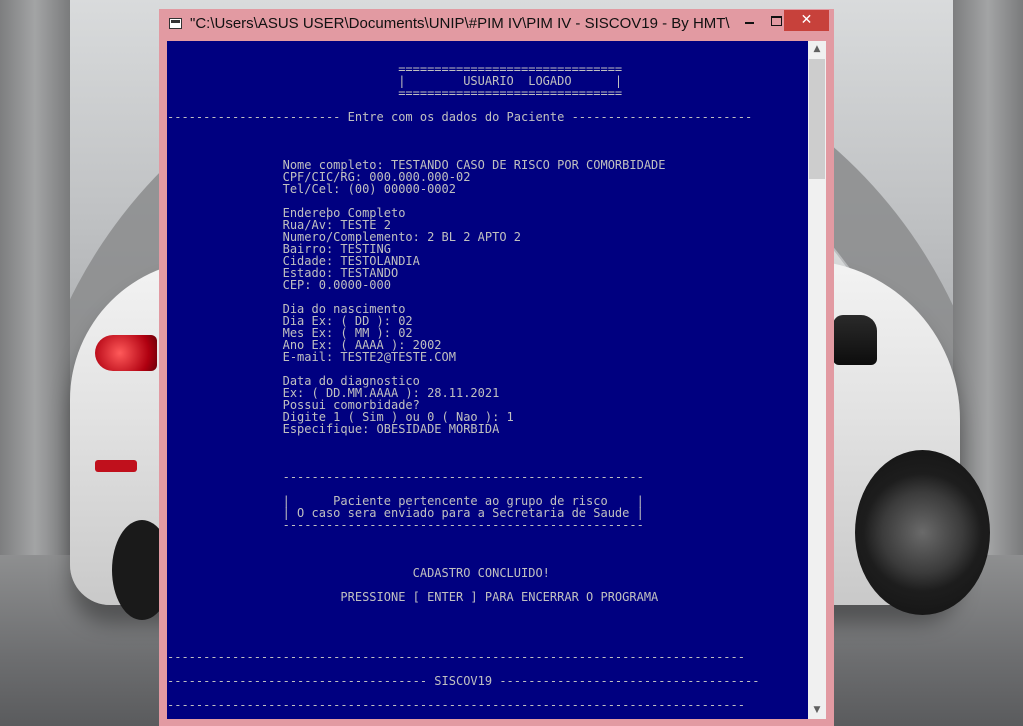 The width and height of the screenshot is (1023, 726). What do you see at coordinates (279, 285) in the screenshot?
I see `console-line: CEP: 0.0000-000` at bounding box center [279, 285].